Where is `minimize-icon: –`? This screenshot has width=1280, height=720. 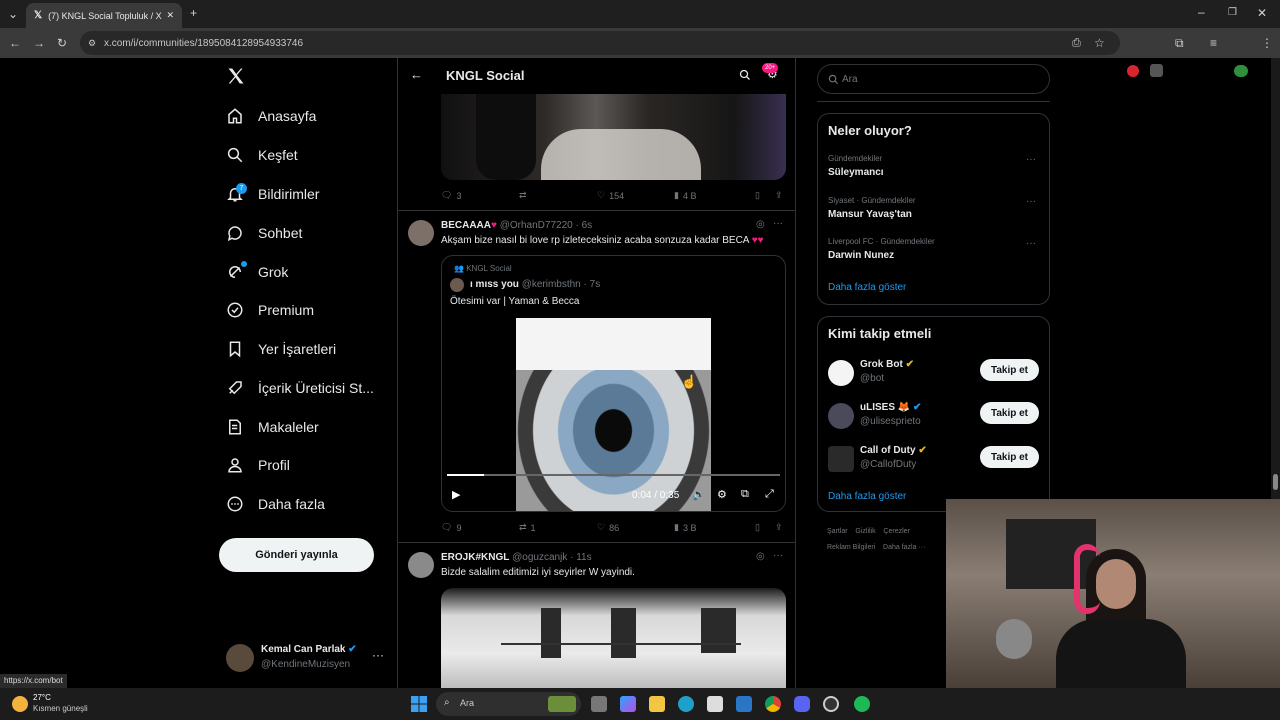
minimize-icon: – is located at coordinates (1201, 12).